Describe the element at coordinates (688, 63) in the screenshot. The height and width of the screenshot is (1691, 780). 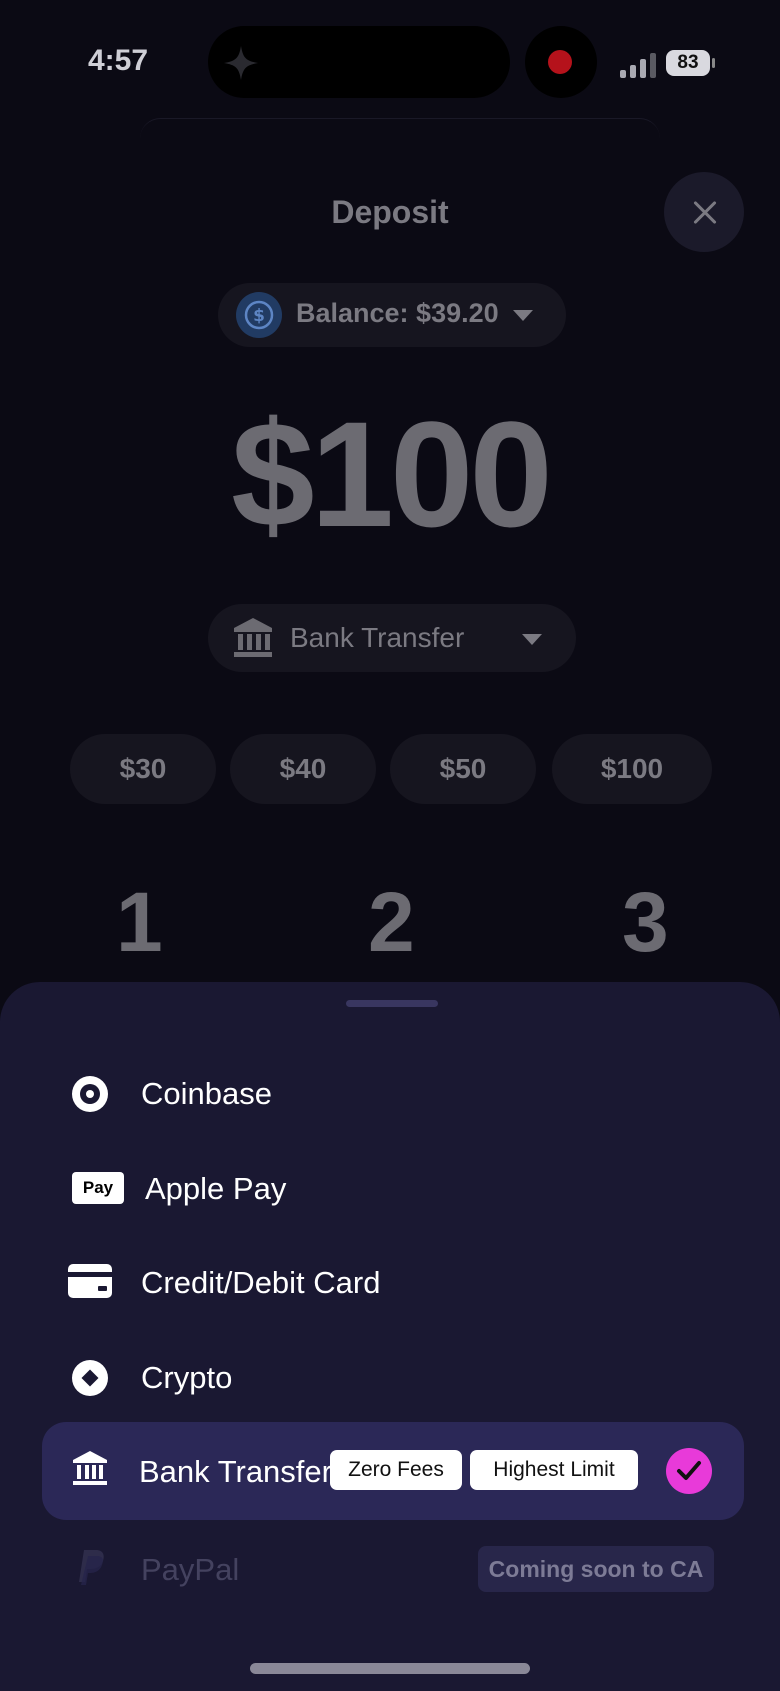
I see `battery-icon: 83` at that location.